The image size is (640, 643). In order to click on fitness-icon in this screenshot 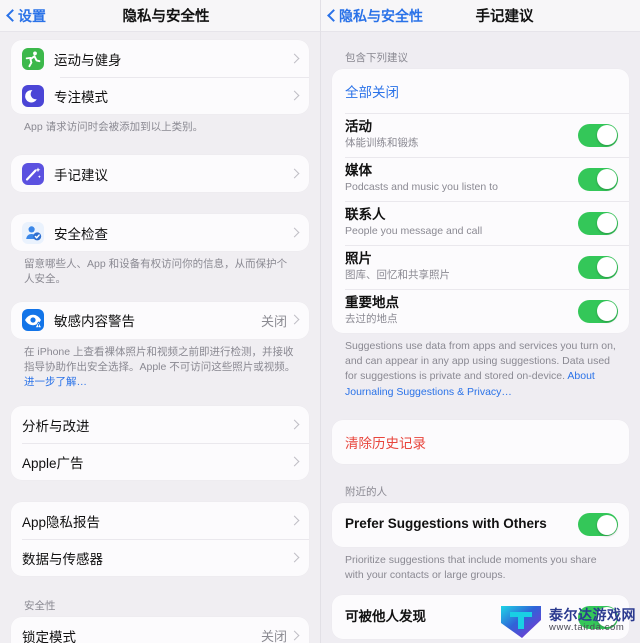, I will do `click(33, 58)`.